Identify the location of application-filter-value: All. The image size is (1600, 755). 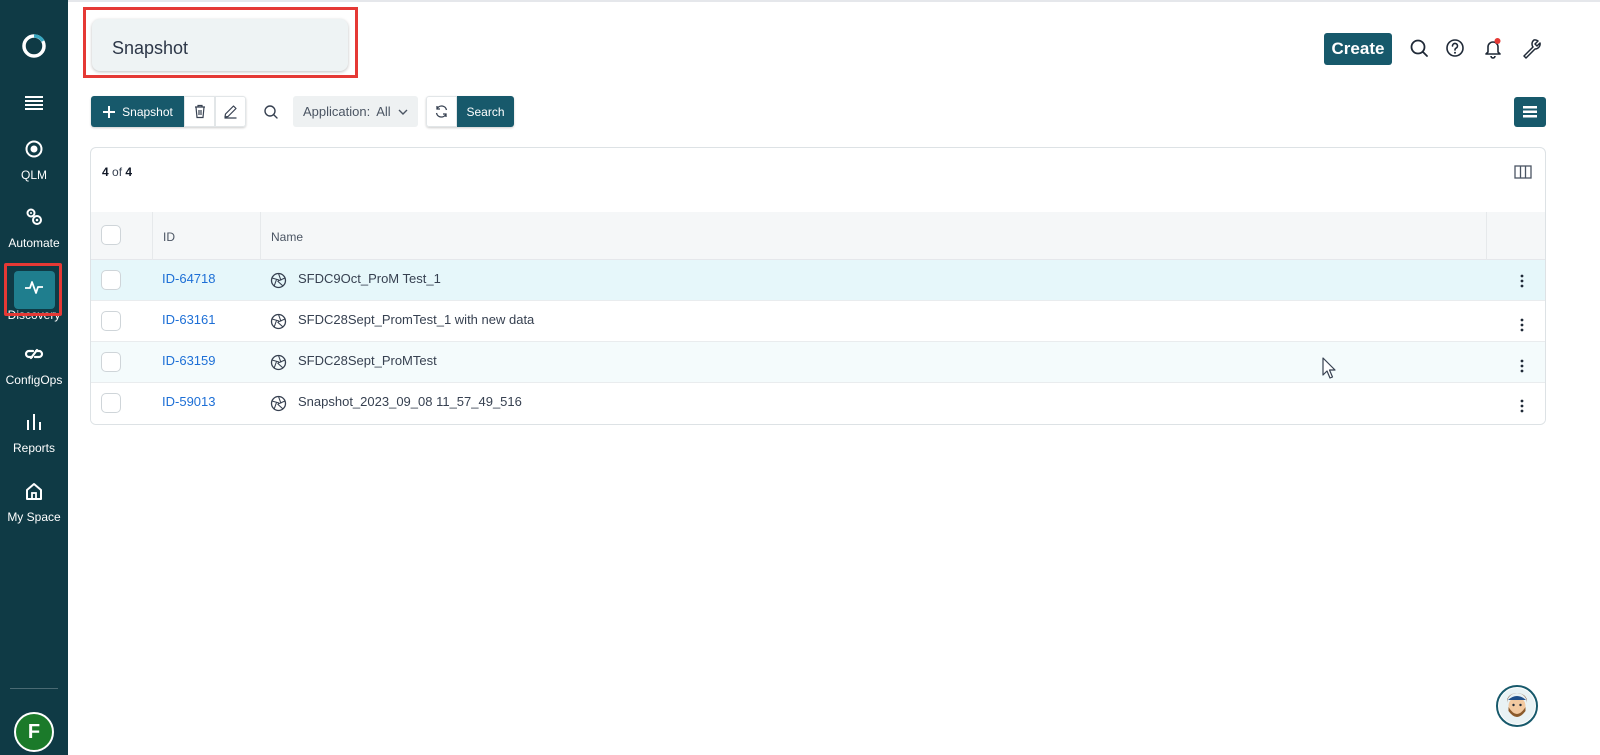
(383, 111).